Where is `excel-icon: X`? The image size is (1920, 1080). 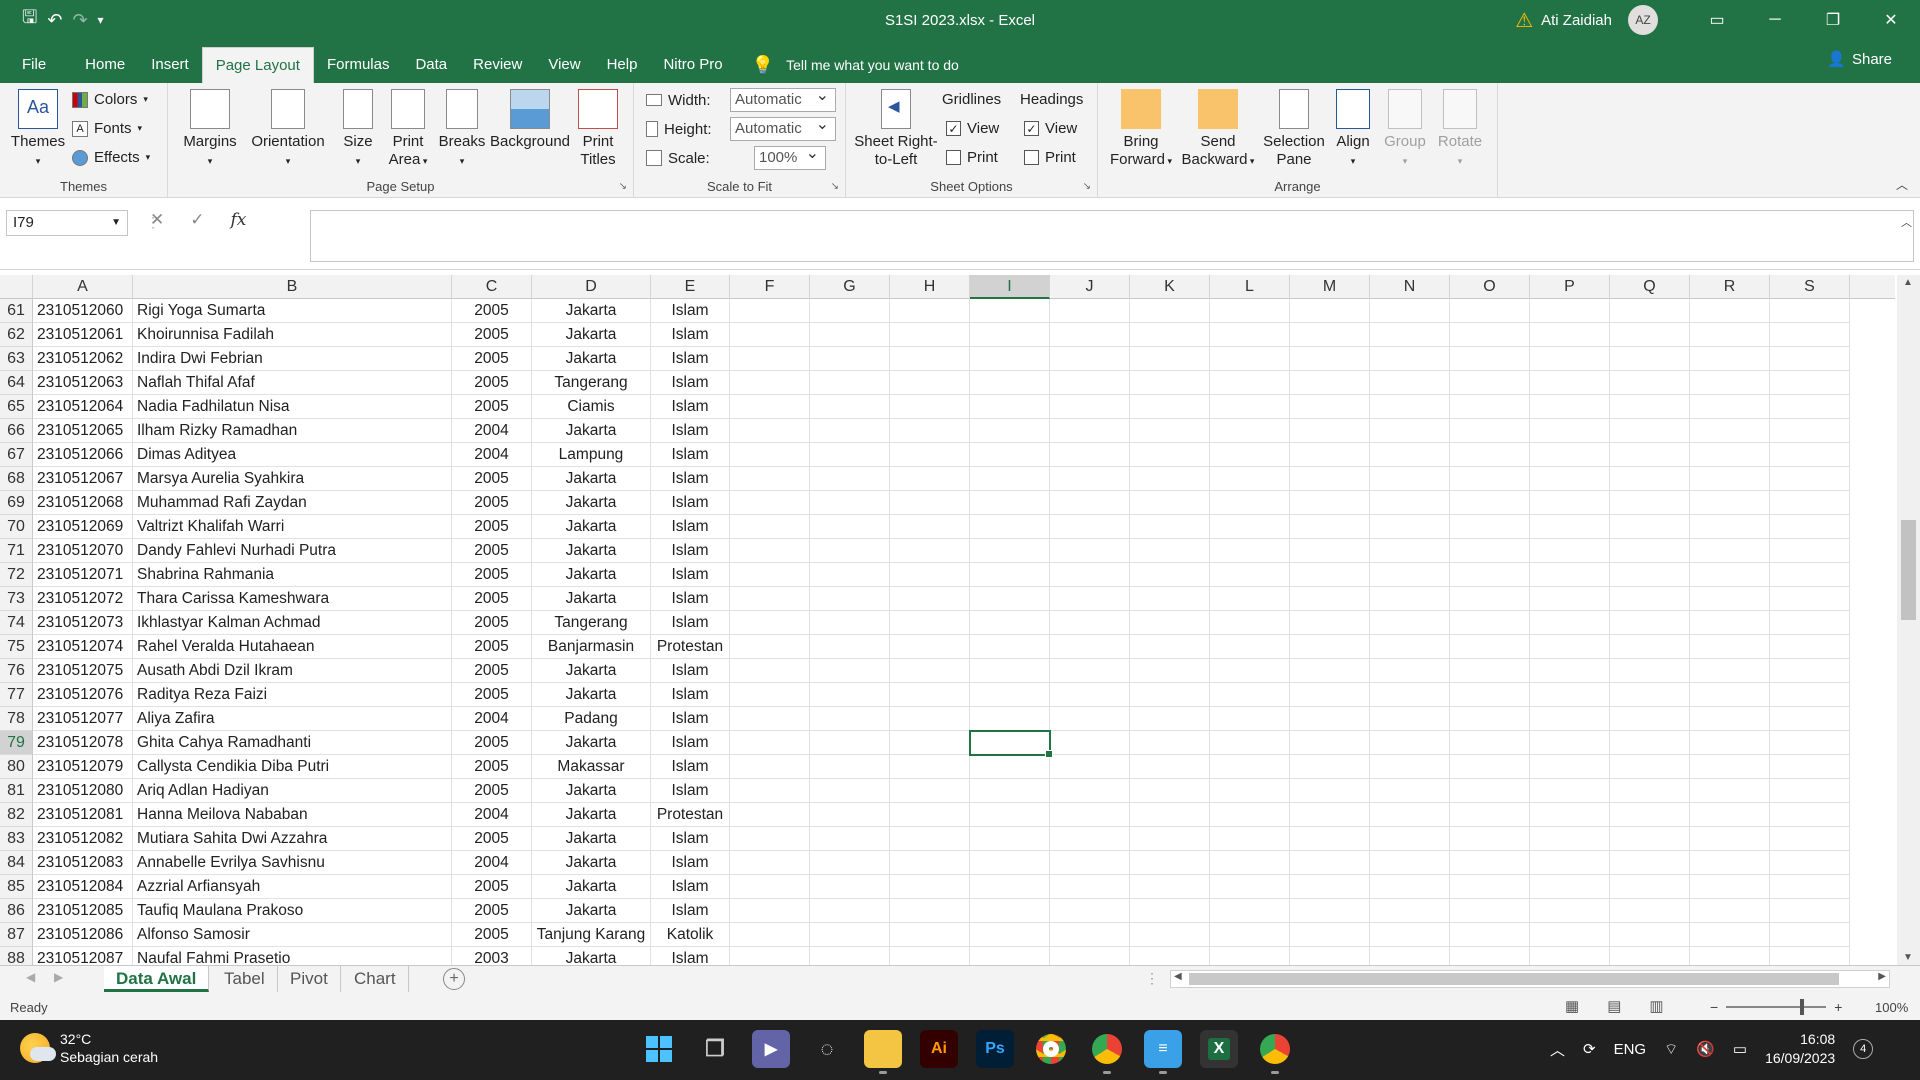 excel-icon: X is located at coordinates (1219, 1049).